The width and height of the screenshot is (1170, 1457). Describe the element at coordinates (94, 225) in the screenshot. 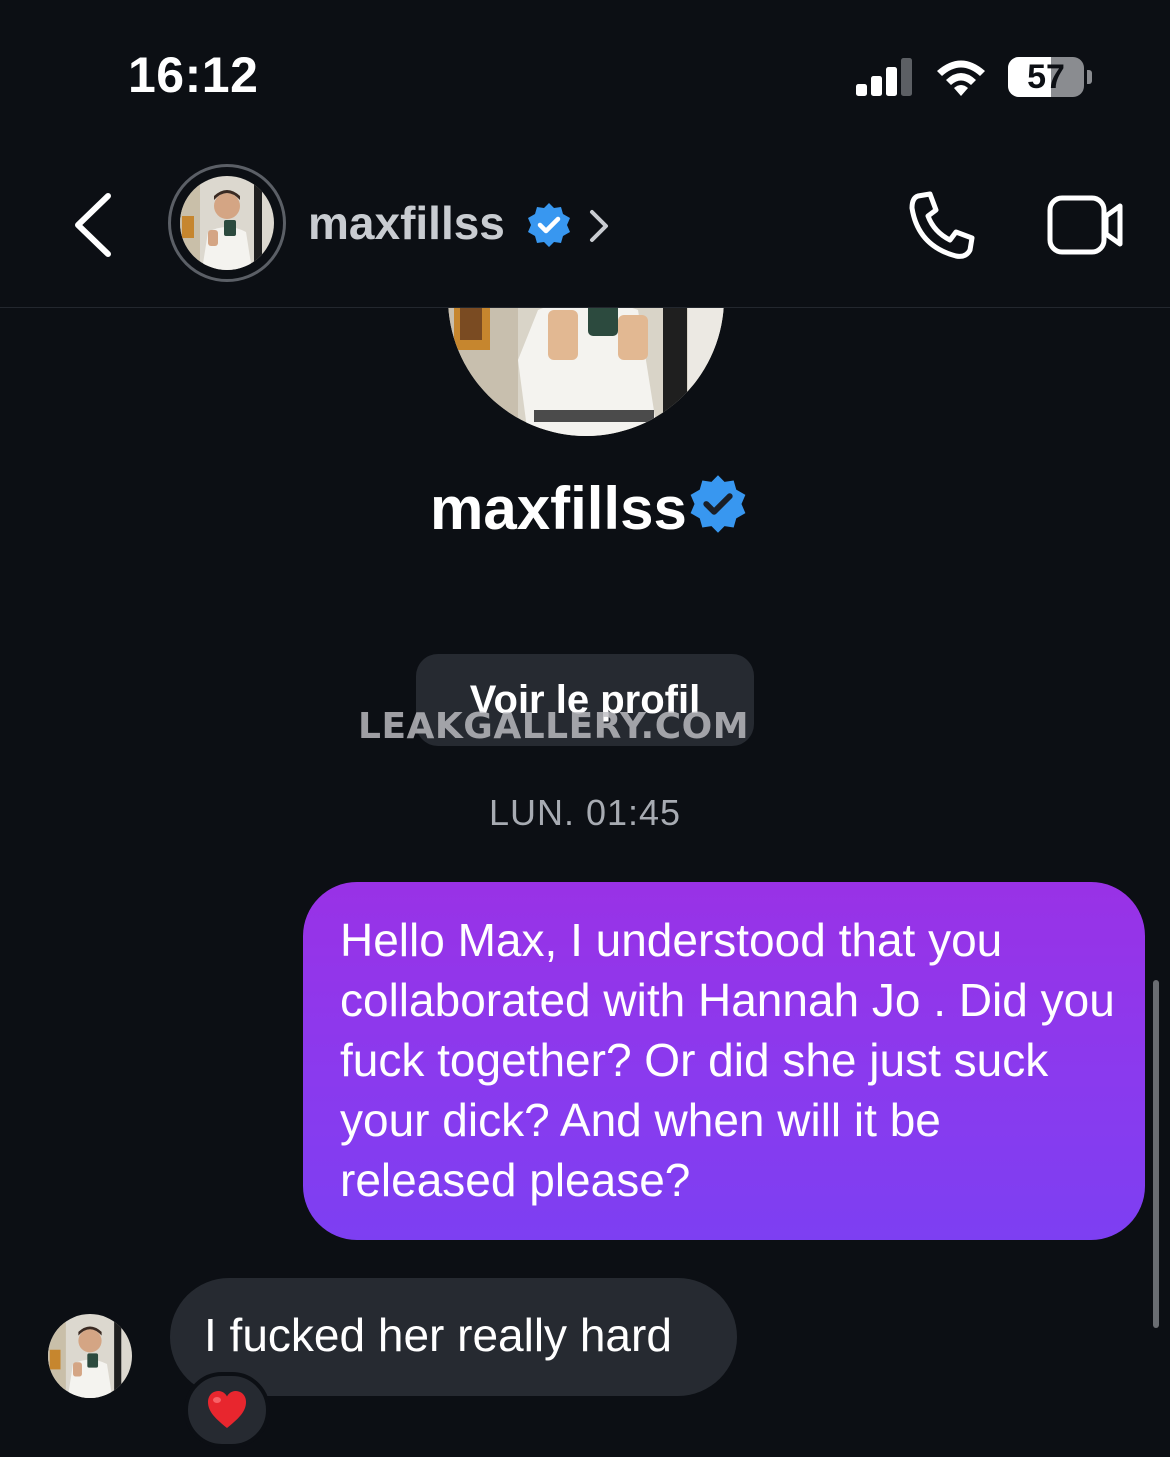

I see `back-chevron-icon` at that location.